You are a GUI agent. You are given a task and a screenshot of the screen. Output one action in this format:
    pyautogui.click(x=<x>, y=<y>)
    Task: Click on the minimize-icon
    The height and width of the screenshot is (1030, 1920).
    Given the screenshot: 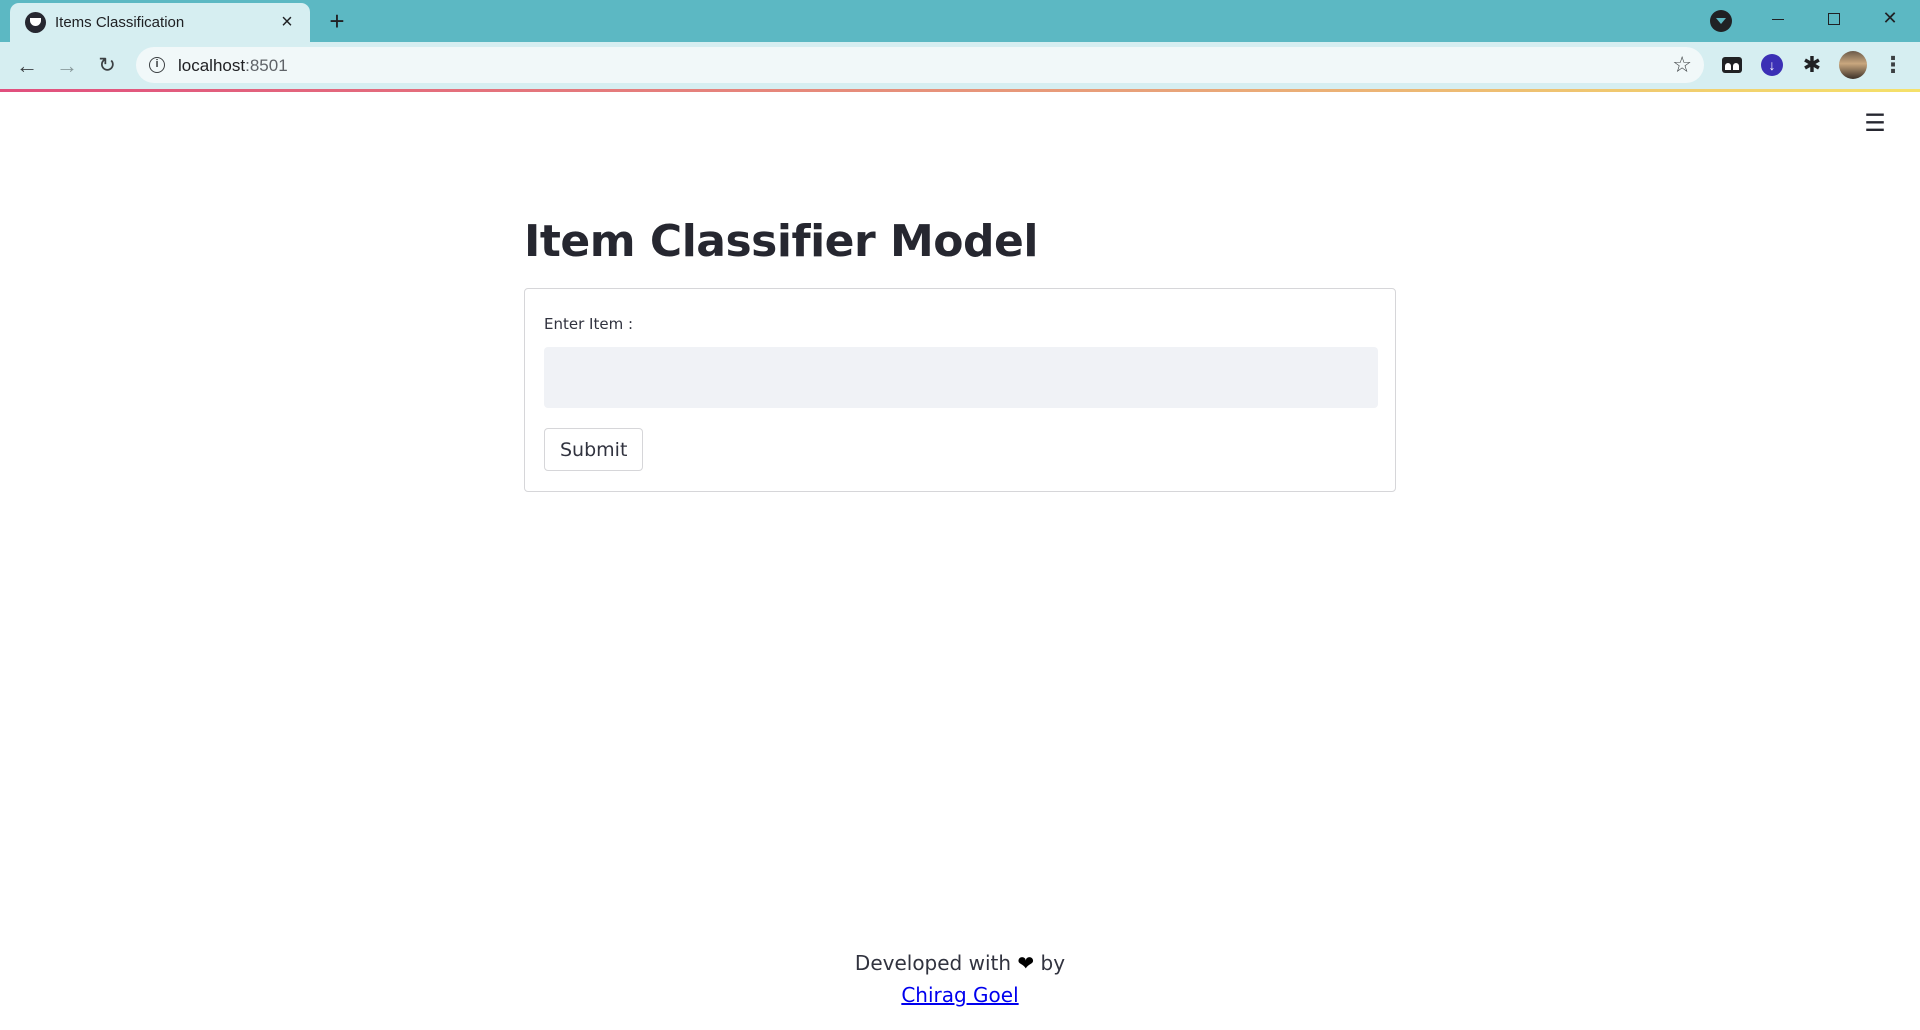 What is the action you would take?
    pyautogui.click(x=1778, y=19)
    